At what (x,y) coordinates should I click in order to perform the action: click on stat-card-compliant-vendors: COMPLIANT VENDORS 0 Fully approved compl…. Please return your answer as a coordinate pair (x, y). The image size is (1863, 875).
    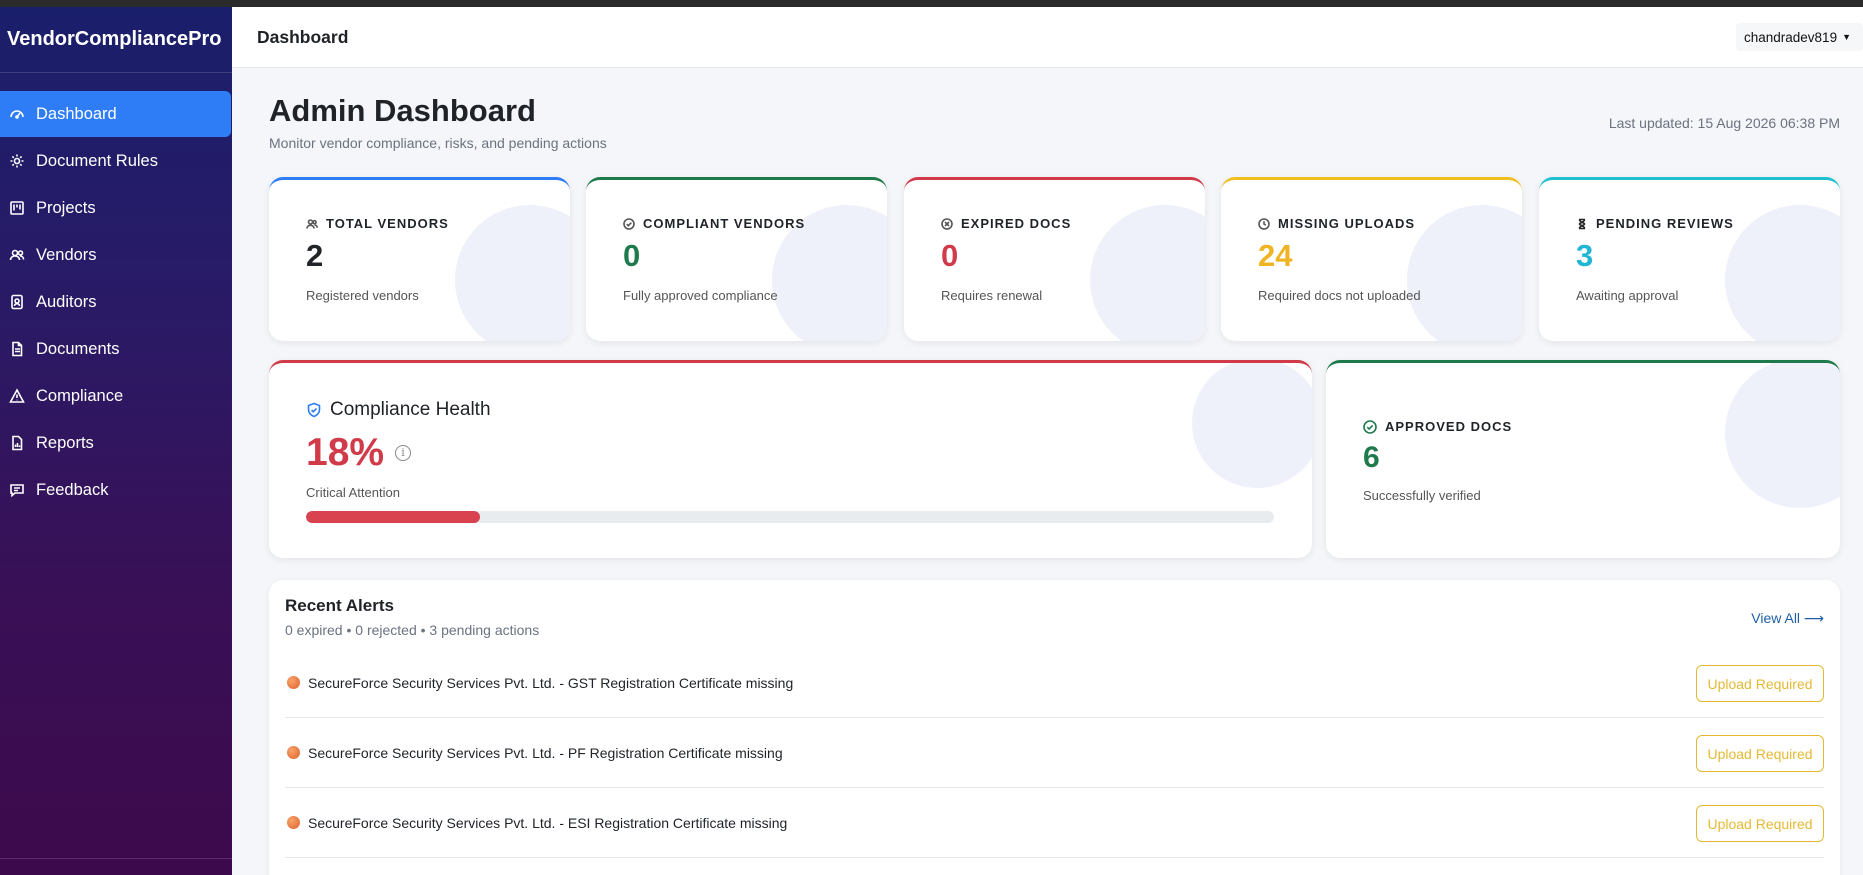
    Looking at the image, I should click on (736, 259).